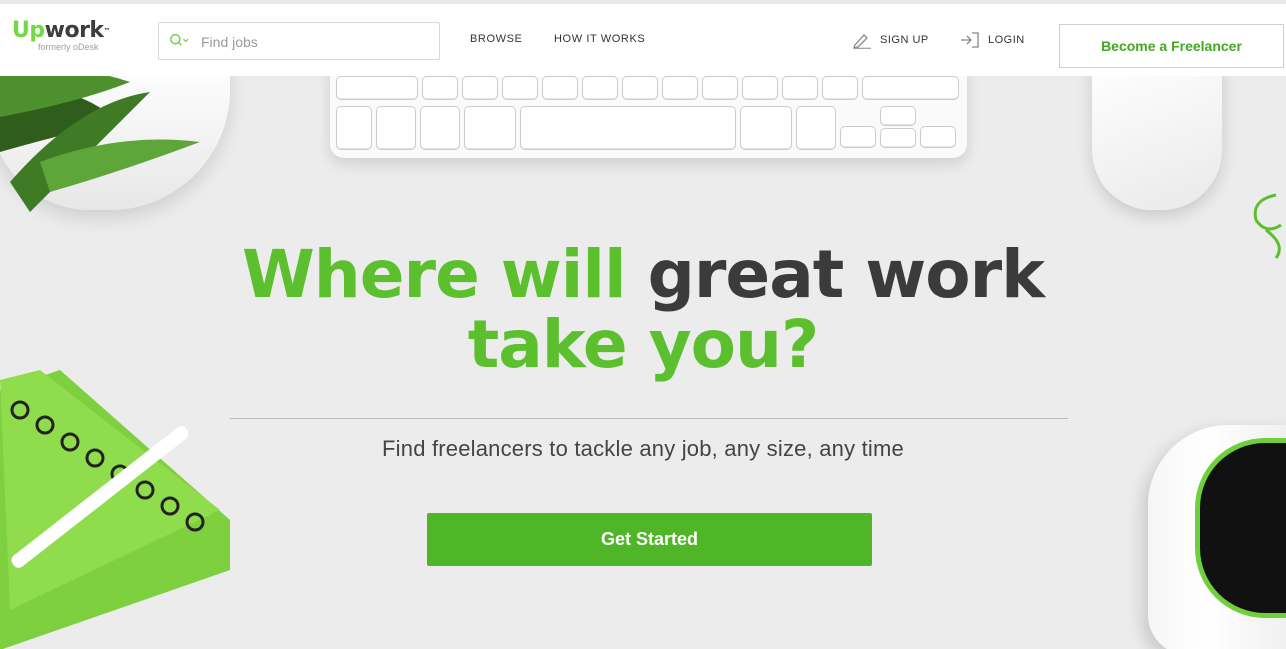  I want to click on find-jobs-search-box, so click(299, 41).